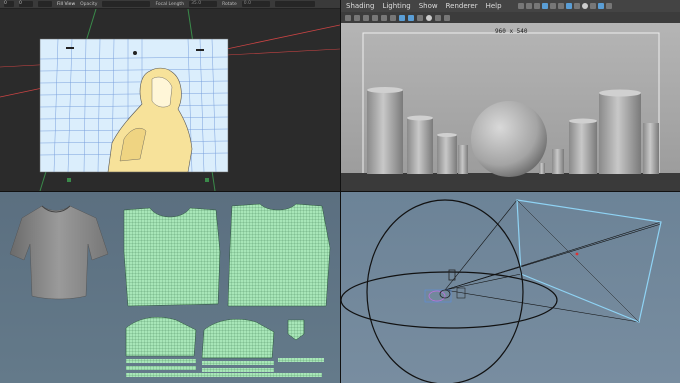  I want to click on fit-dropdown: Fill View, so click(66, 4).